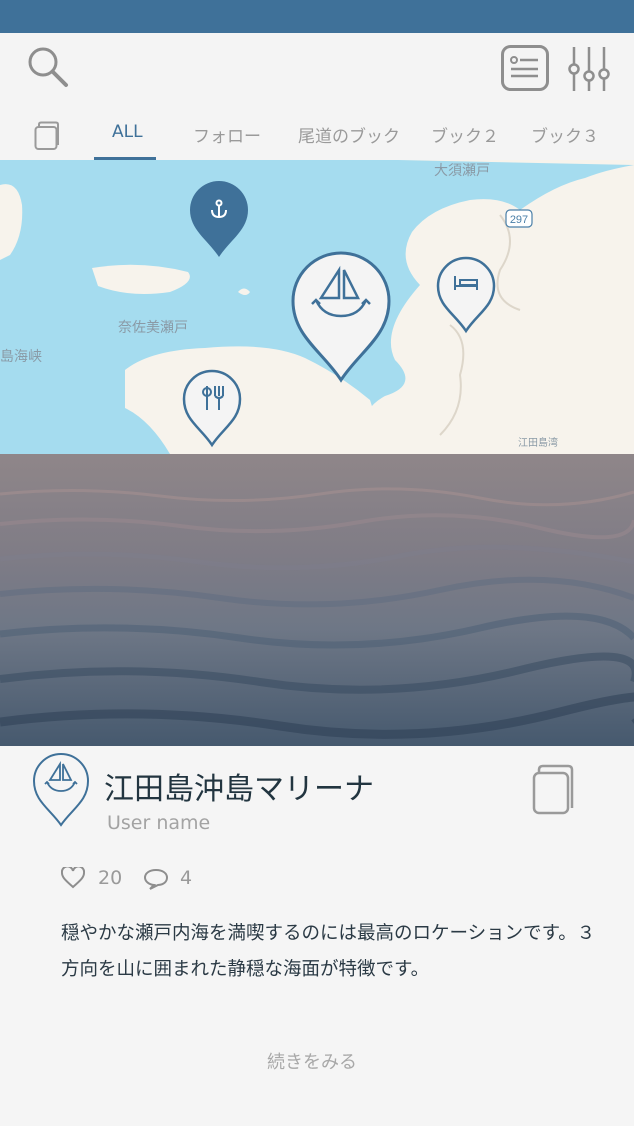 The width and height of the screenshot is (634, 1126). I want to click on heart-icon, so click(73, 878).